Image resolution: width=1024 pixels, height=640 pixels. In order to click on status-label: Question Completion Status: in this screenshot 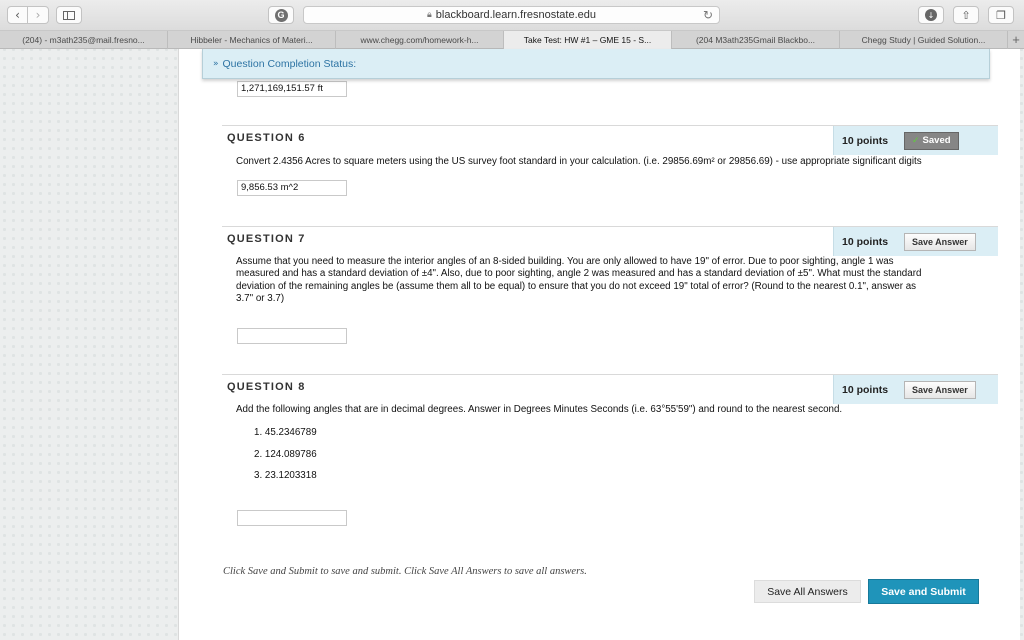, I will do `click(289, 63)`.